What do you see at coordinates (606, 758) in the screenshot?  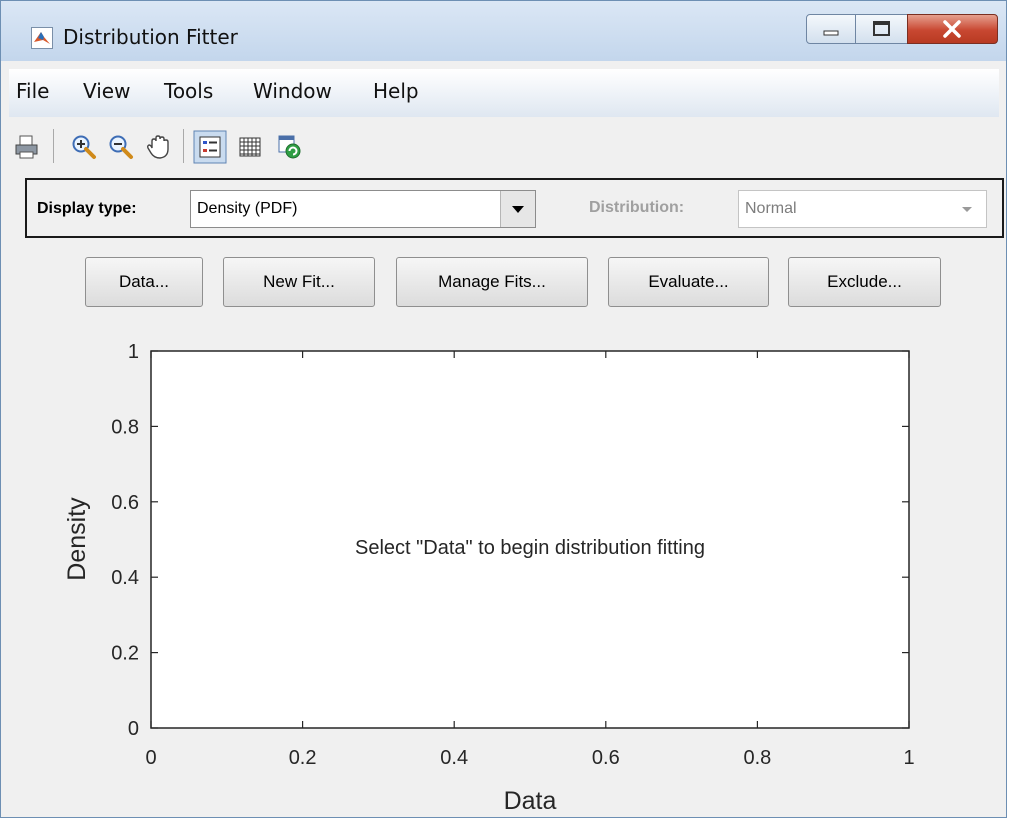 I see `x-tick-label: 0.6` at bounding box center [606, 758].